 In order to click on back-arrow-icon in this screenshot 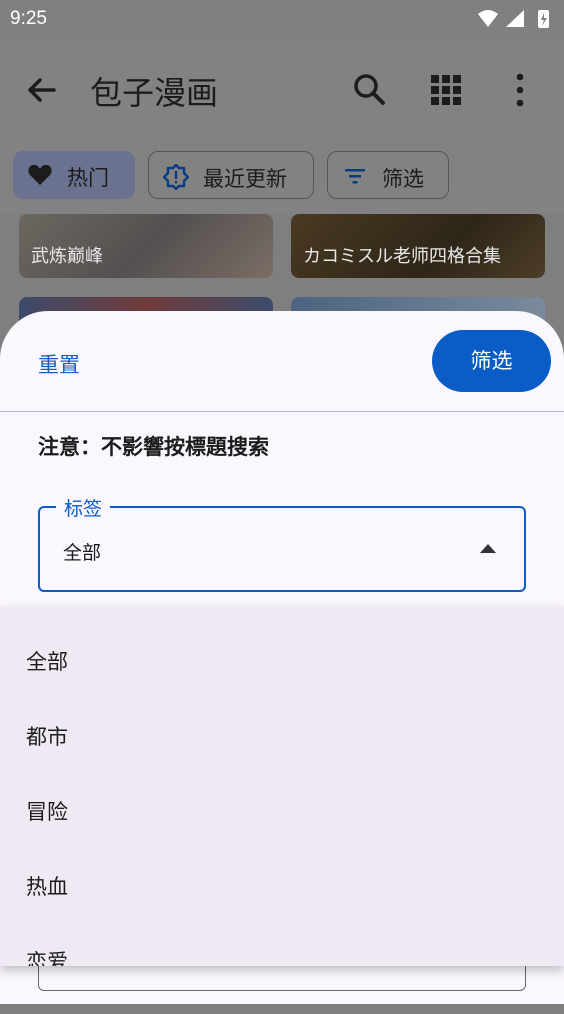, I will do `click(42, 90)`.